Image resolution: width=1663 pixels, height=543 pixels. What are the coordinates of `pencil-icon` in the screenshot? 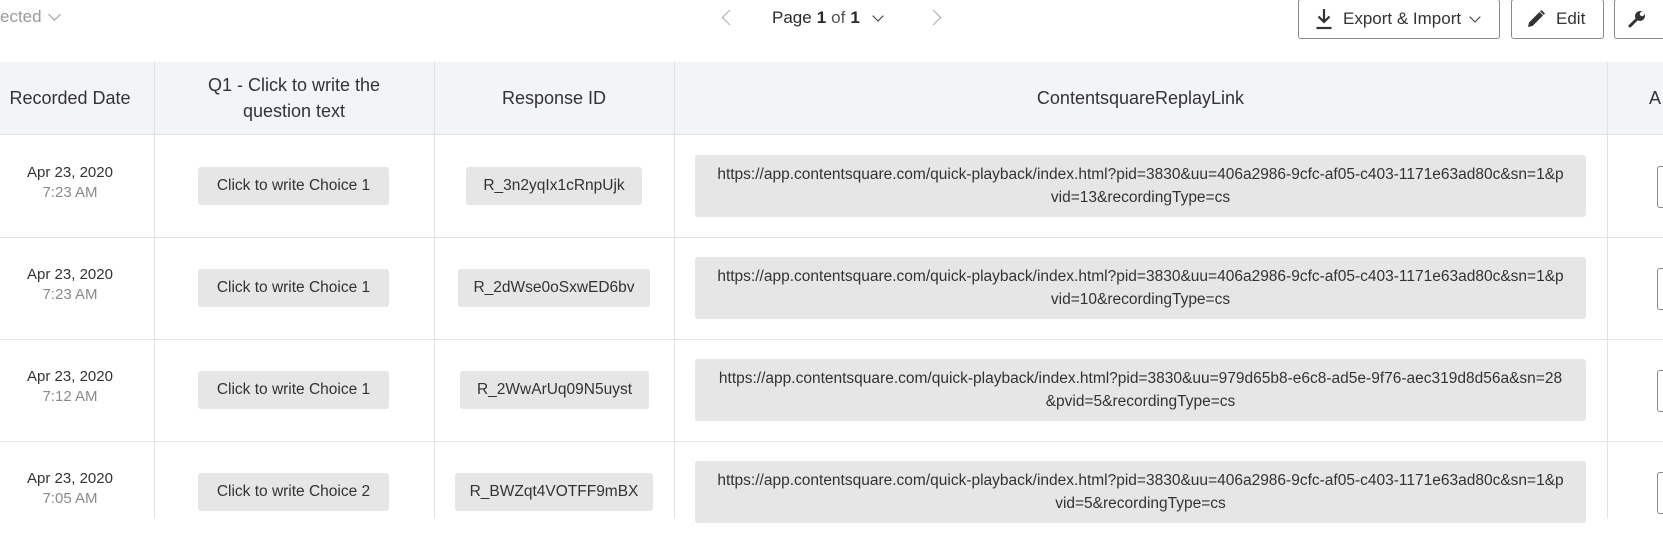 It's located at (1537, 18).